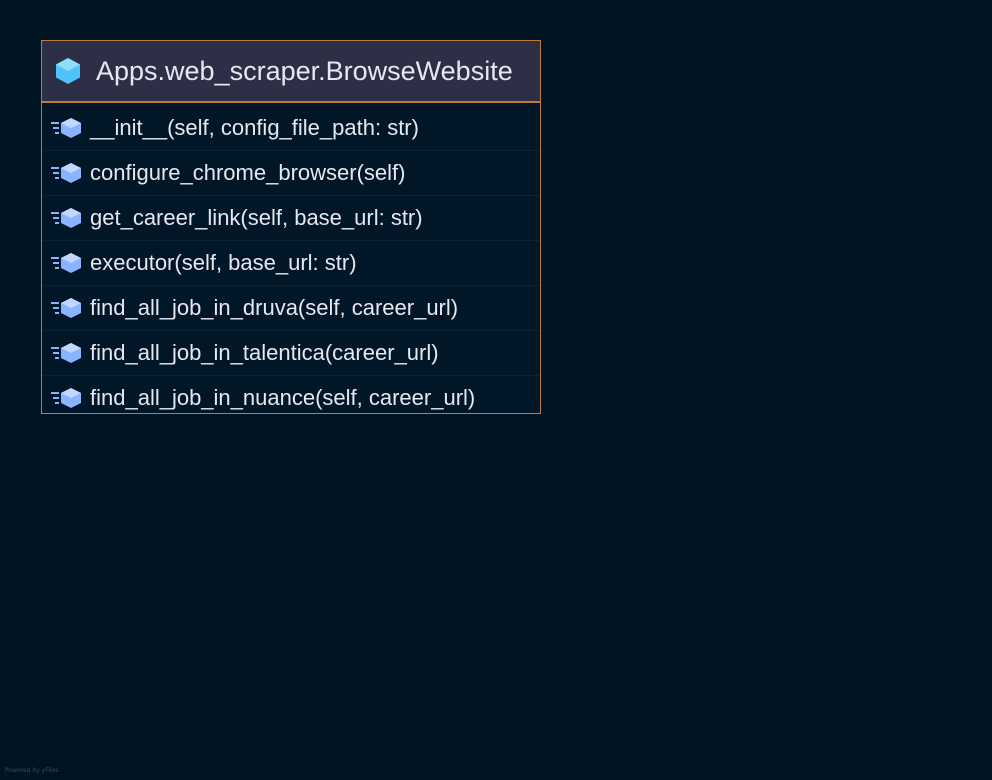 The width and height of the screenshot is (992, 780). I want to click on method-row: find_all_job_in_druva(self, career_url), so click(291, 308).